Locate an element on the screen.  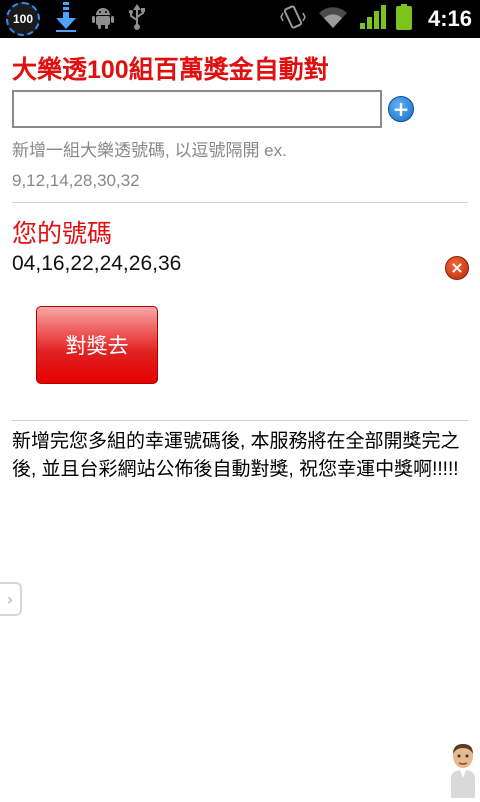
plus-circle-icon: + is located at coordinates (401, 109).